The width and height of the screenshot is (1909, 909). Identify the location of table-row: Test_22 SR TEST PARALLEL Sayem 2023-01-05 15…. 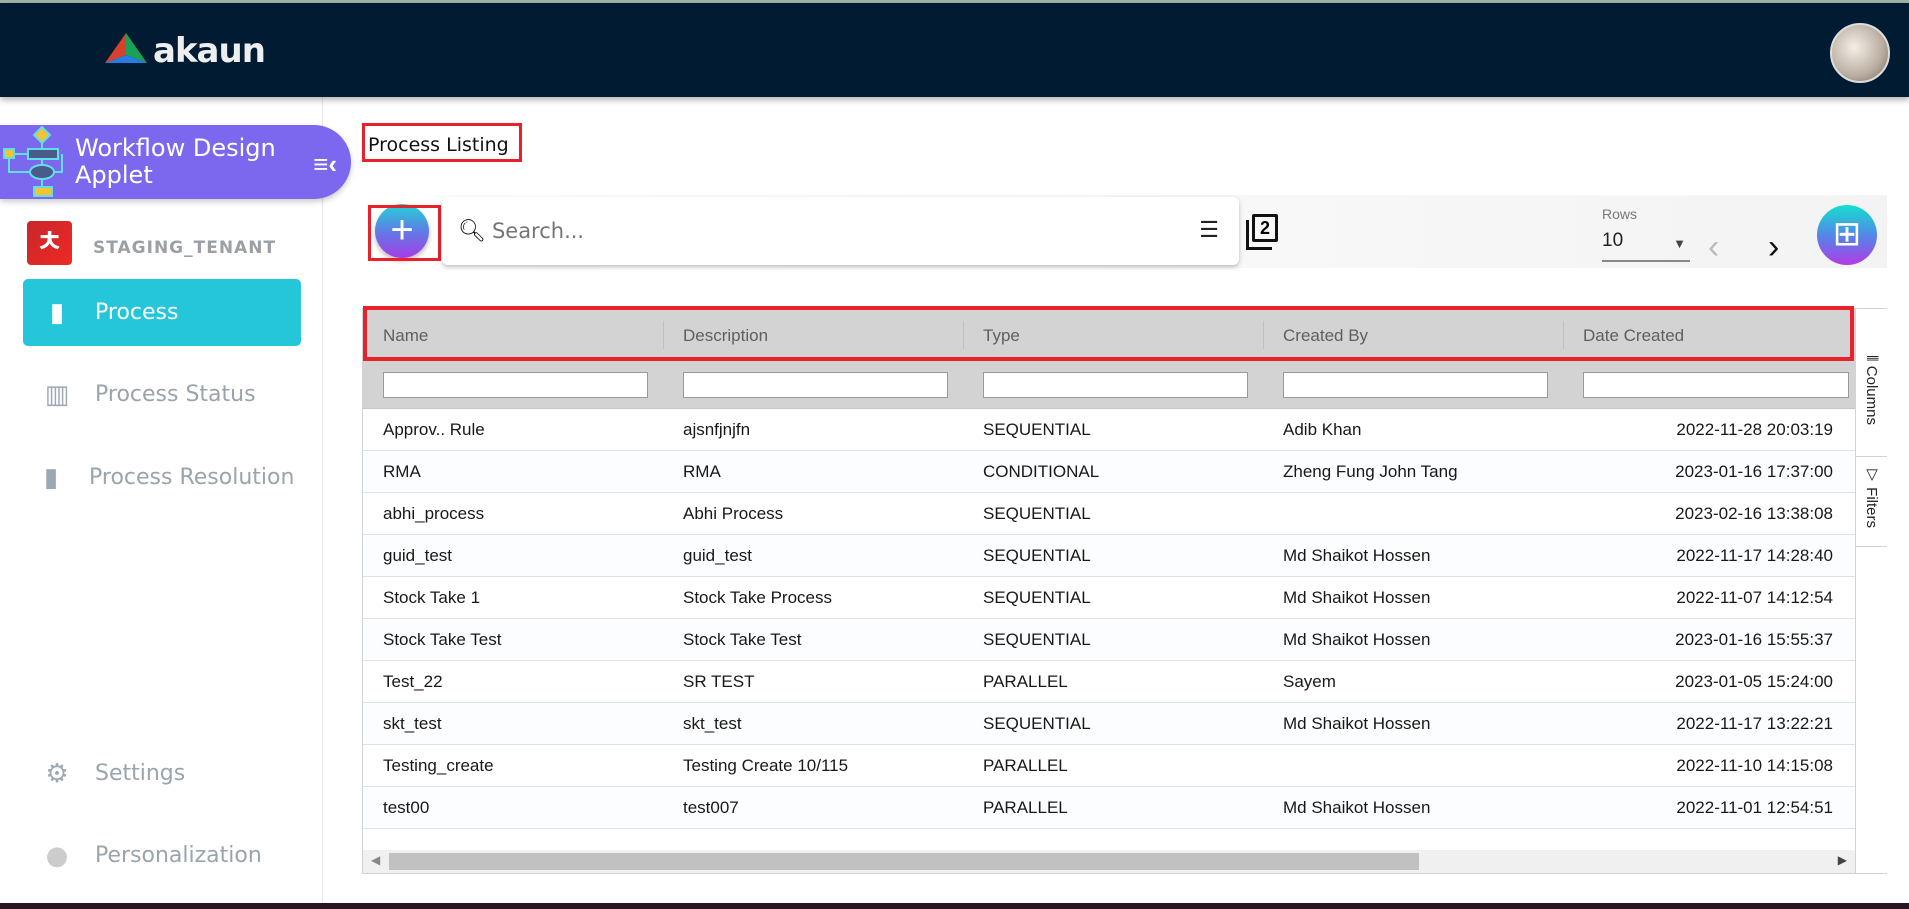
(1109, 682).